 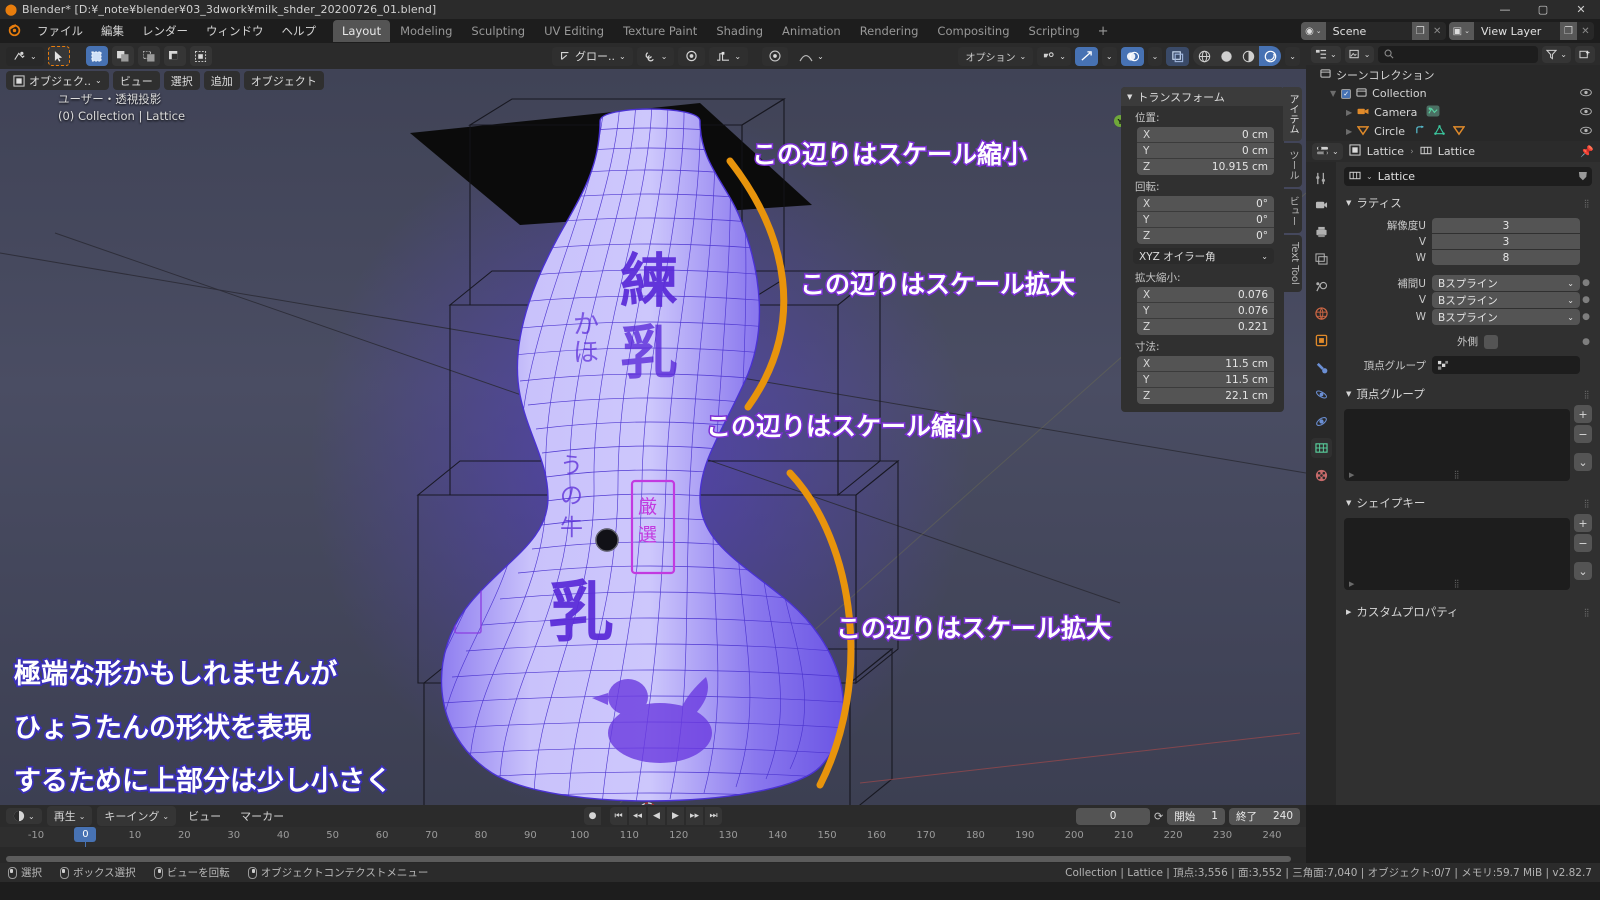 What do you see at coordinates (1505, 9) in the screenshot?
I see `window-minimize-button: —` at bounding box center [1505, 9].